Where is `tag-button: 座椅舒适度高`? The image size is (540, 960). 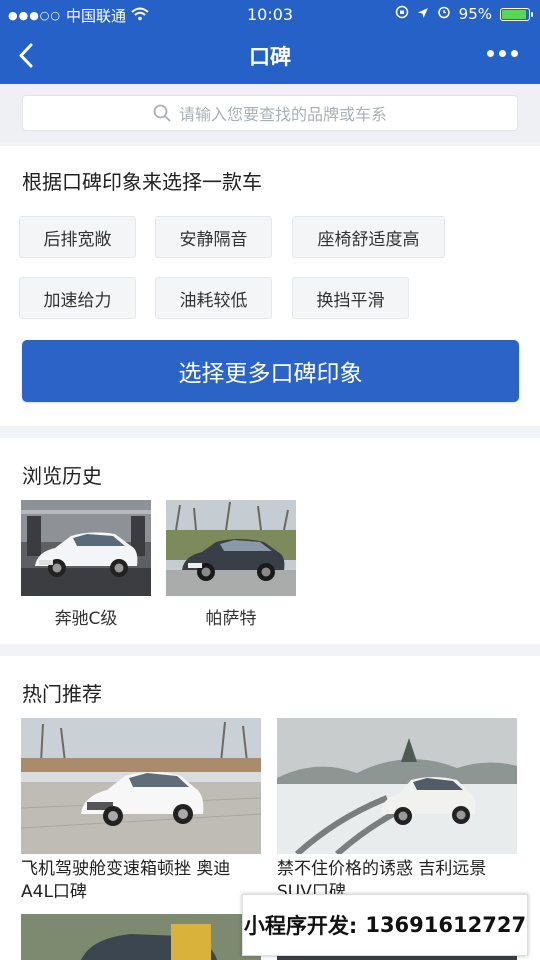
tag-button: 座椅舒适度高 is located at coordinates (368, 237).